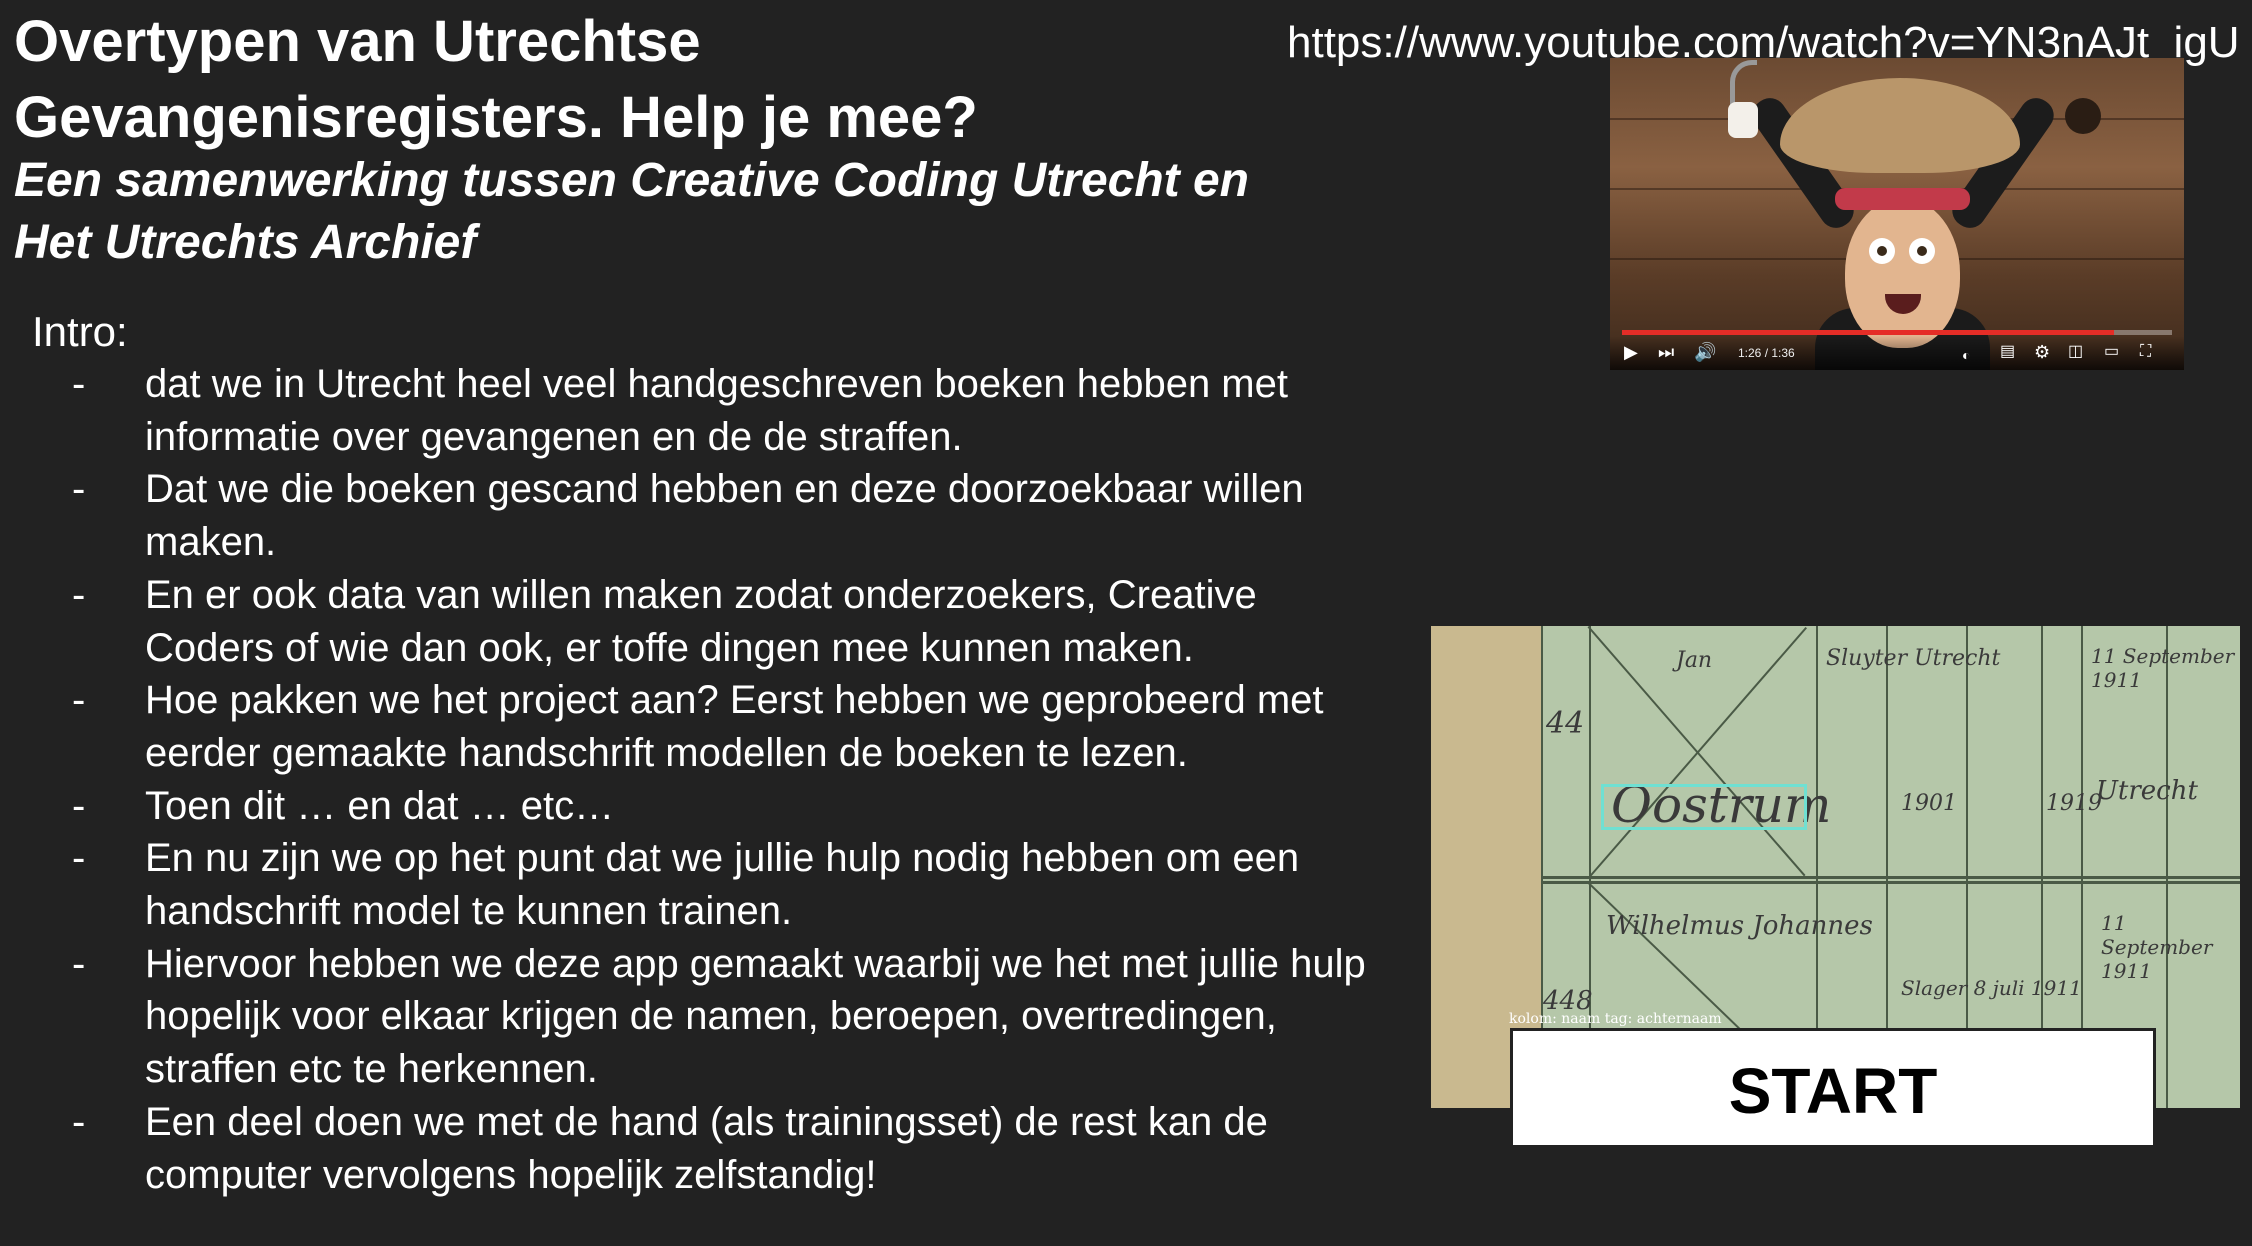 The height and width of the screenshot is (1246, 2252). I want to click on settings-gear-icon: ⚙, so click(2042, 352).